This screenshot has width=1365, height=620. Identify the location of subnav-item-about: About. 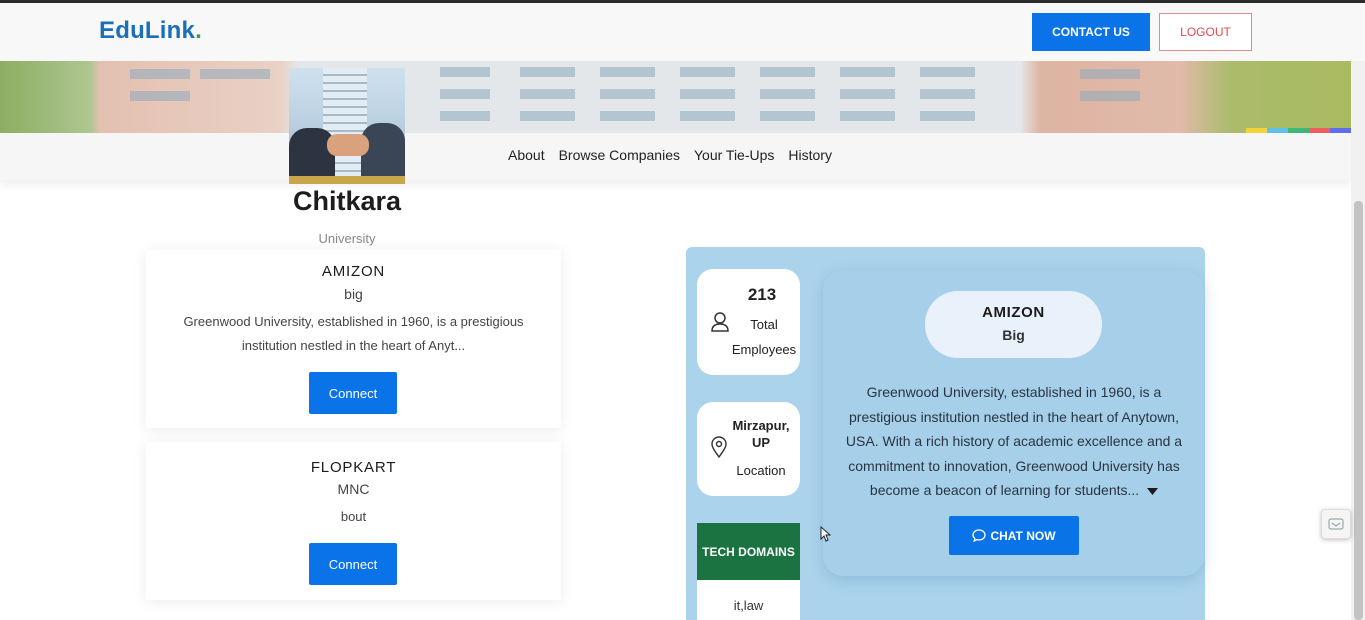
(526, 155).